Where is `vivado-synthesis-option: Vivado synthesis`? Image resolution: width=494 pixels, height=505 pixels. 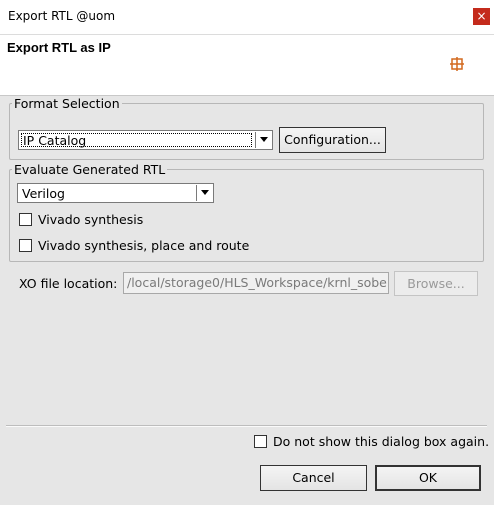 vivado-synthesis-option: Vivado synthesis is located at coordinates (81, 219).